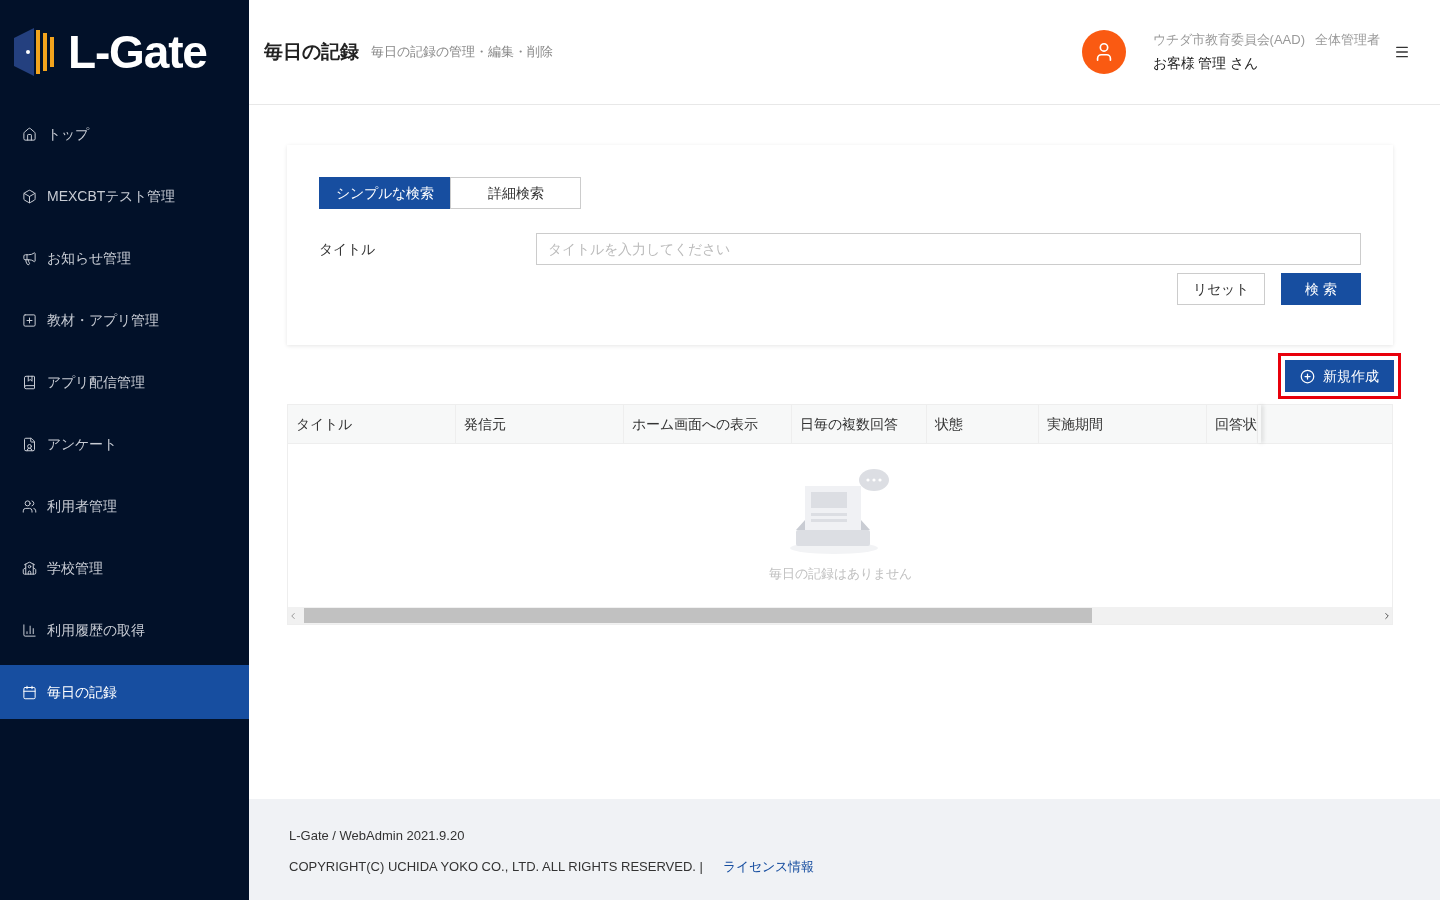  I want to click on search-tab: シンプルな検索, so click(384, 193).